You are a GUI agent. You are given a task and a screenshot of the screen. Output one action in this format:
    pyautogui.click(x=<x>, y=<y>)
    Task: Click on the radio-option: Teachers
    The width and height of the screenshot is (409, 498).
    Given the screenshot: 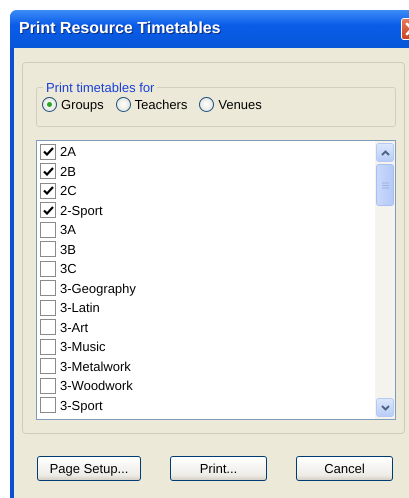 What is the action you would take?
    pyautogui.click(x=152, y=104)
    